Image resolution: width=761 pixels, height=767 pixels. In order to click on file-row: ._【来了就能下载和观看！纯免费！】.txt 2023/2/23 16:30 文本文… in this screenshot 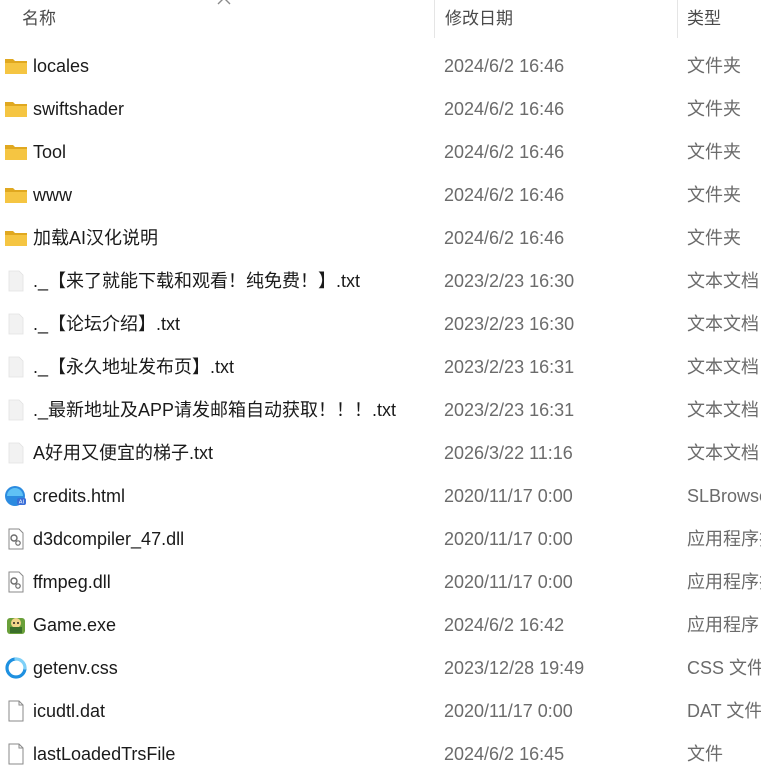, I will do `click(380, 281)`.